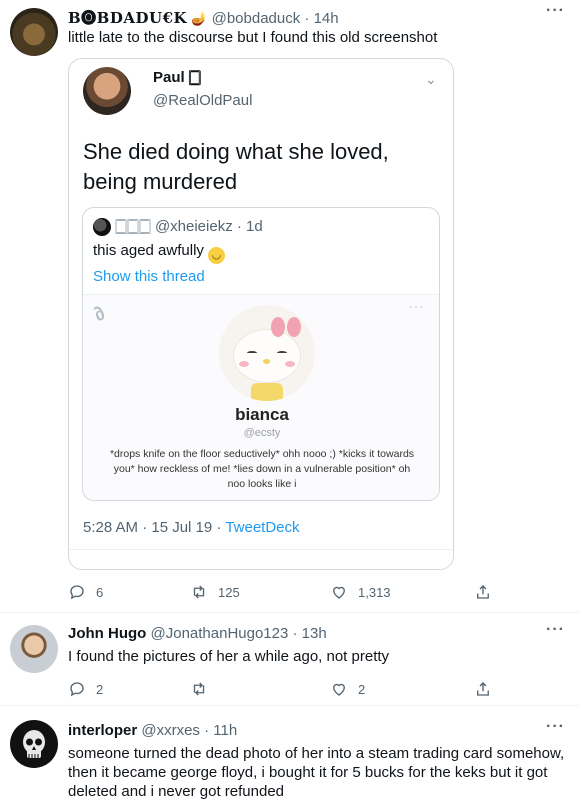 Image resolution: width=580 pixels, height=808 pixels. I want to click on reply-count: 2, so click(100, 689).